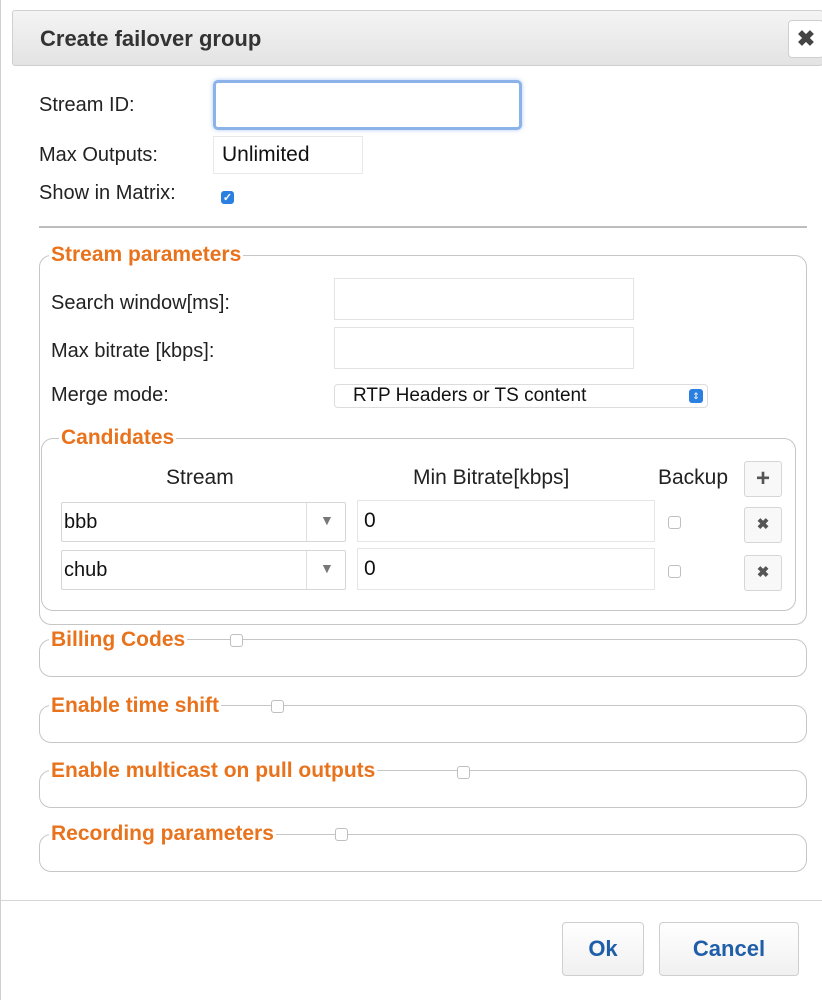 Image resolution: width=822 pixels, height=1000 pixels. What do you see at coordinates (484, 348) in the screenshot?
I see `max-bitrate-input` at bounding box center [484, 348].